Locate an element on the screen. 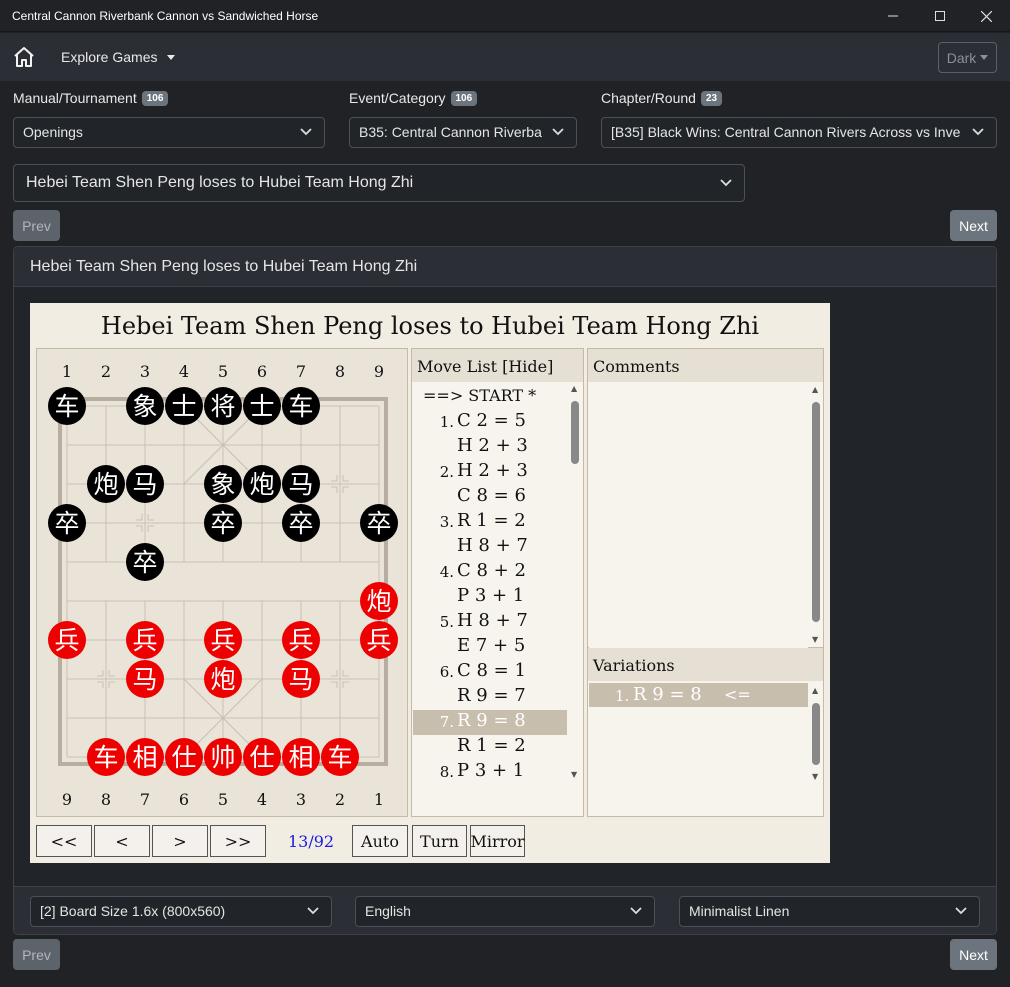  move-item: H 2 + 3 is located at coordinates (490, 447).